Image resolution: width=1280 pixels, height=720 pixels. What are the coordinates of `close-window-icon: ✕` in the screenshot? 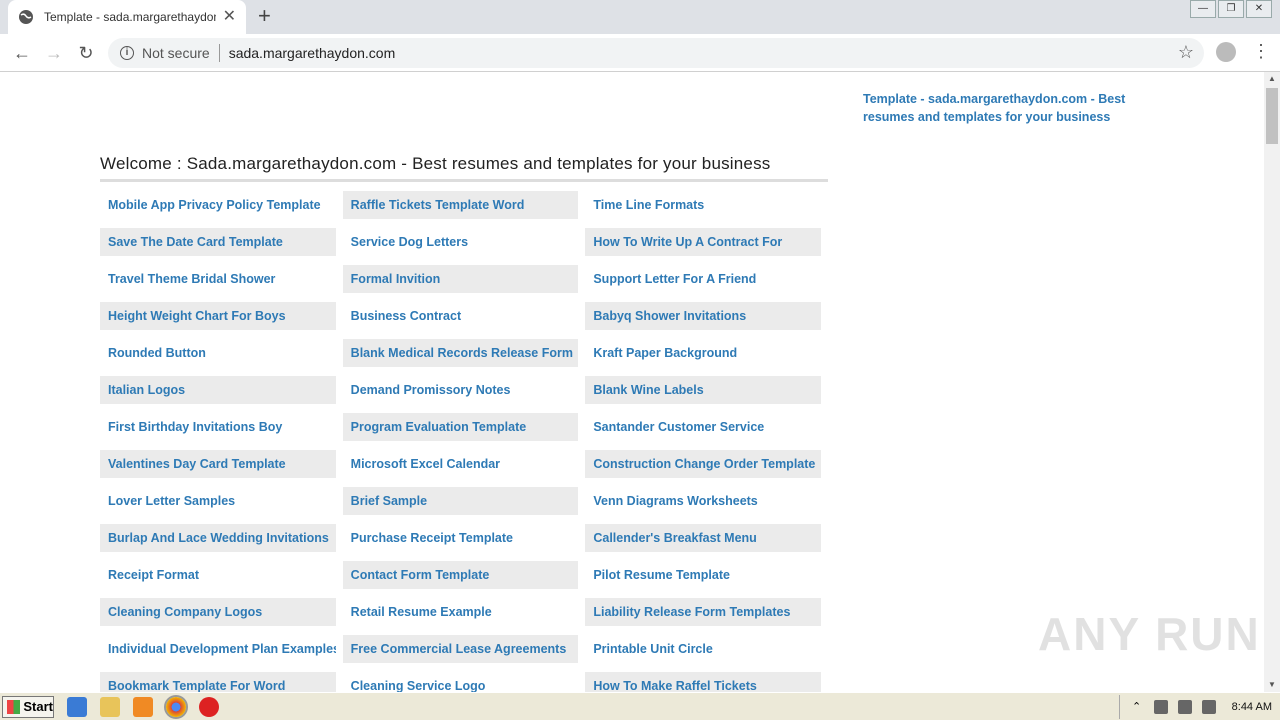 It's located at (1259, 9).